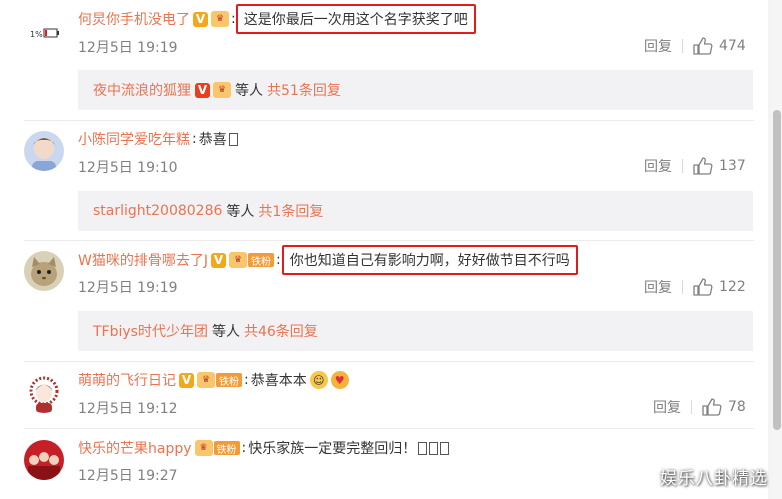 The image size is (782, 499). I want to click on comment-actions: 回复 137, so click(695, 166).